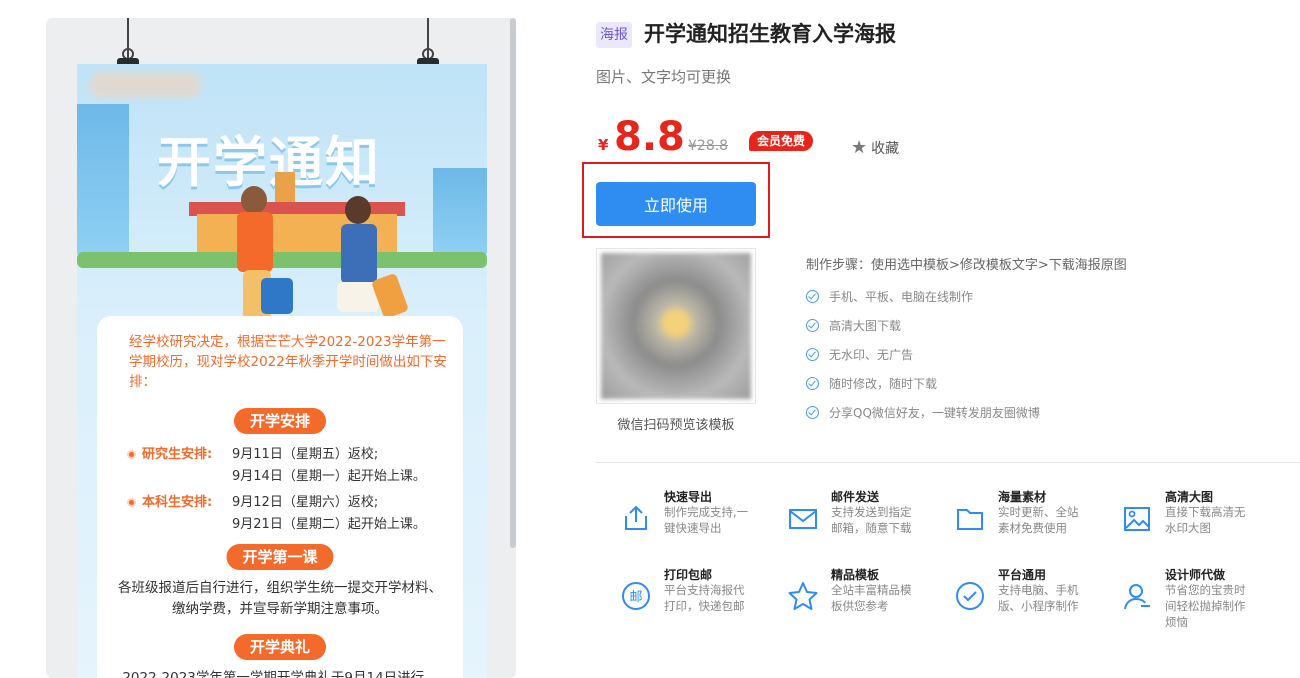 The height and width of the screenshot is (678, 1300). What do you see at coordinates (847, 596) in the screenshot?
I see `service-templates: 精品模板 全站丰富精品模板供您参考` at bounding box center [847, 596].